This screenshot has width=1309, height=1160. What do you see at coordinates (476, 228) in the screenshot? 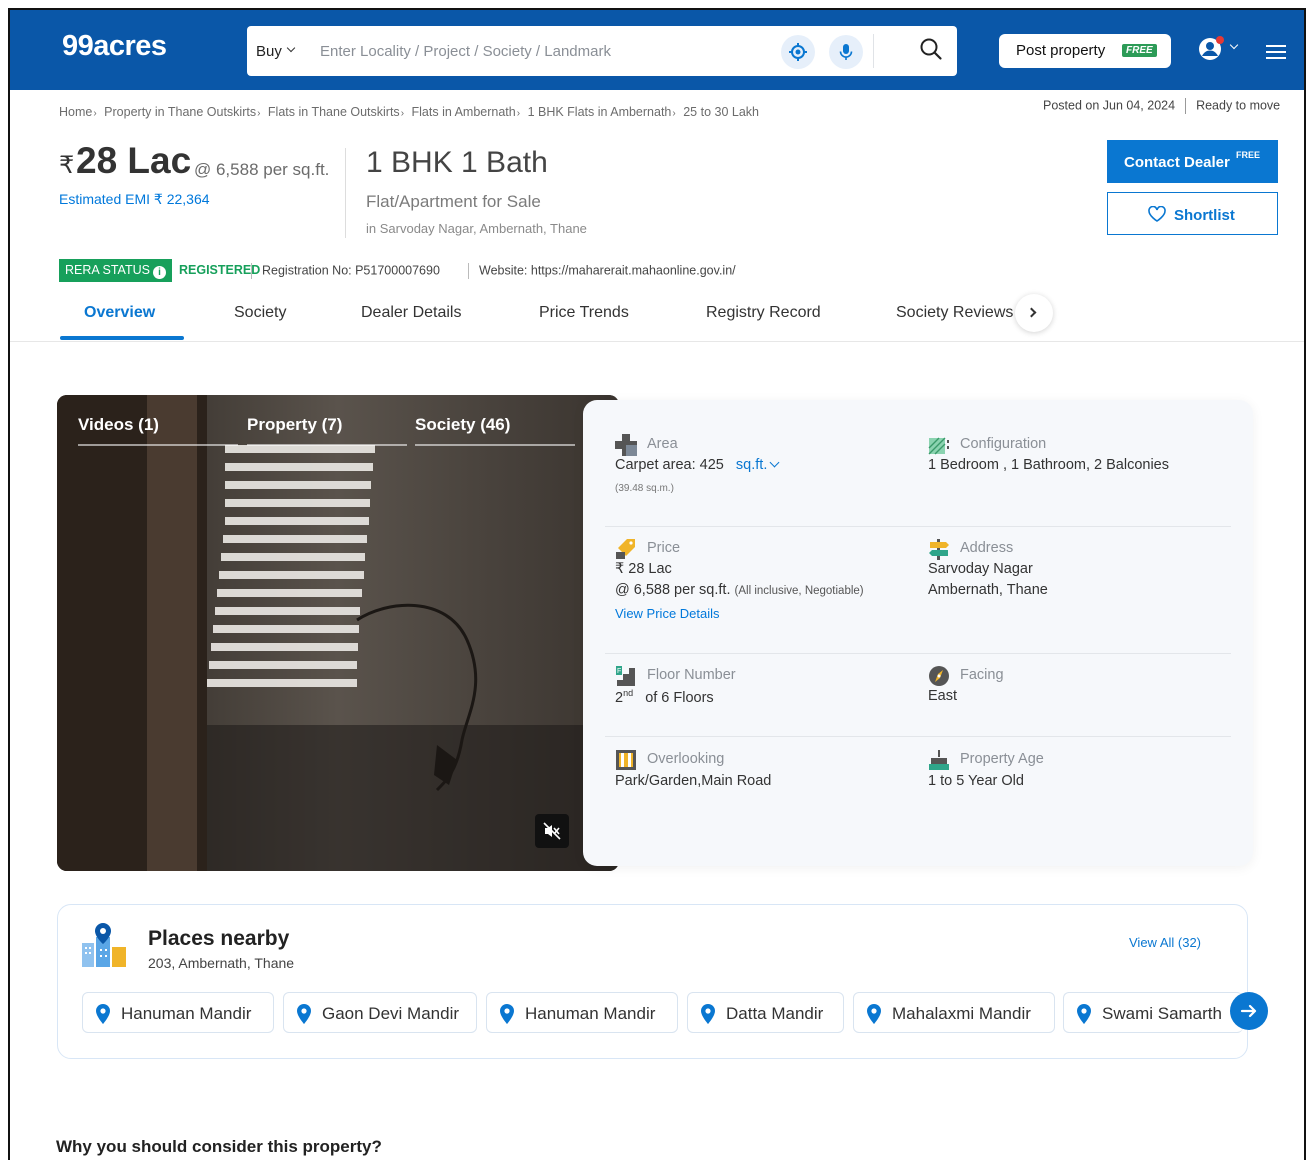
I see `property-location: in Sarvoday Nagar, Ambernath, Thane` at bounding box center [476, 228].